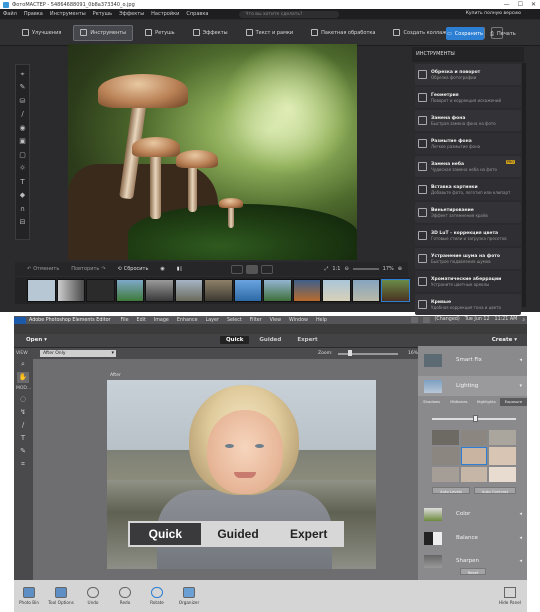  Describe the element at coordinates (22, 209) in the screenshot. I see `tool-magnet-icon: ∩` at that location.